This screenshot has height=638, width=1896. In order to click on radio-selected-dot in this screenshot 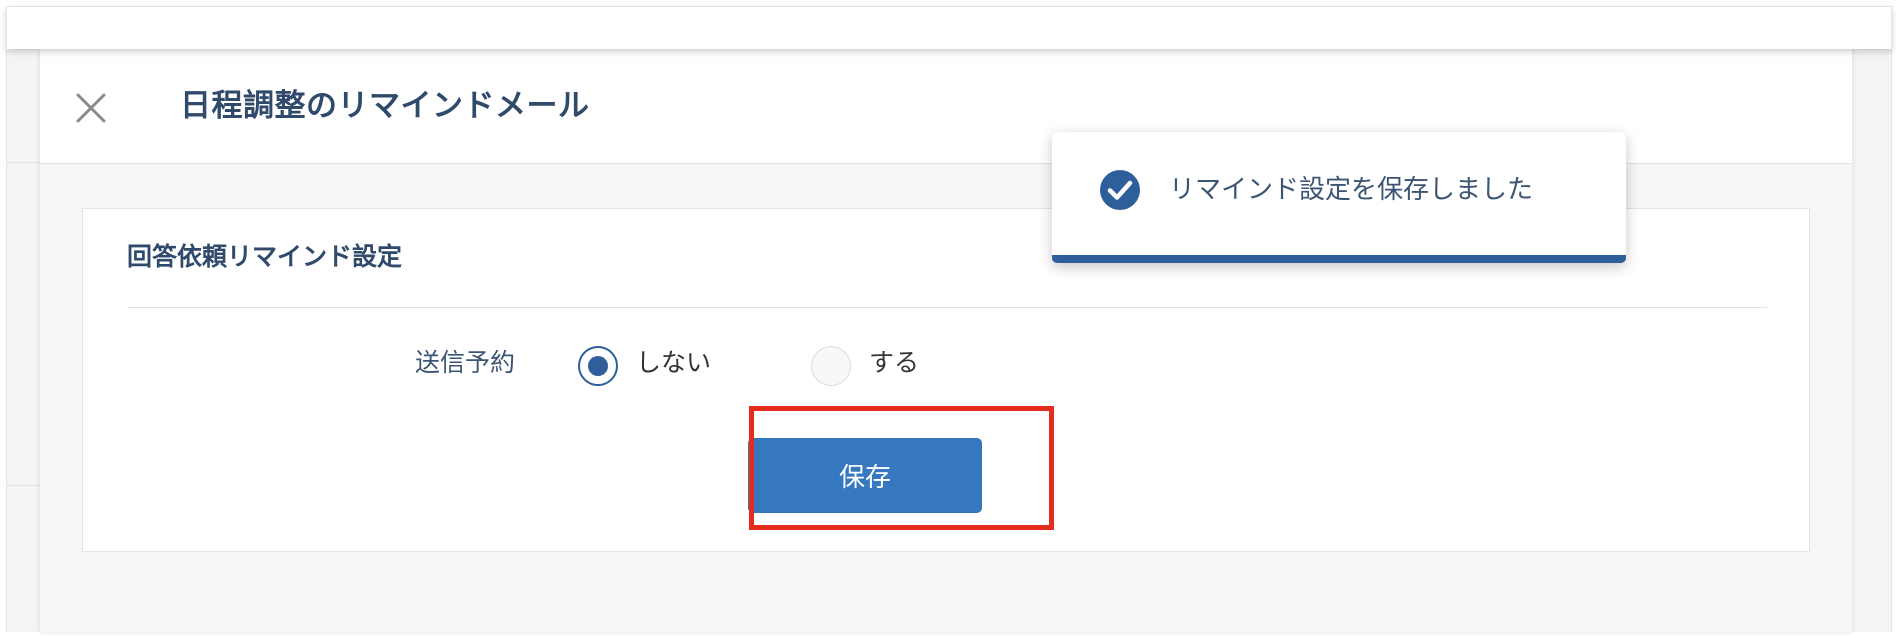, I will do `click(598, 366)`.